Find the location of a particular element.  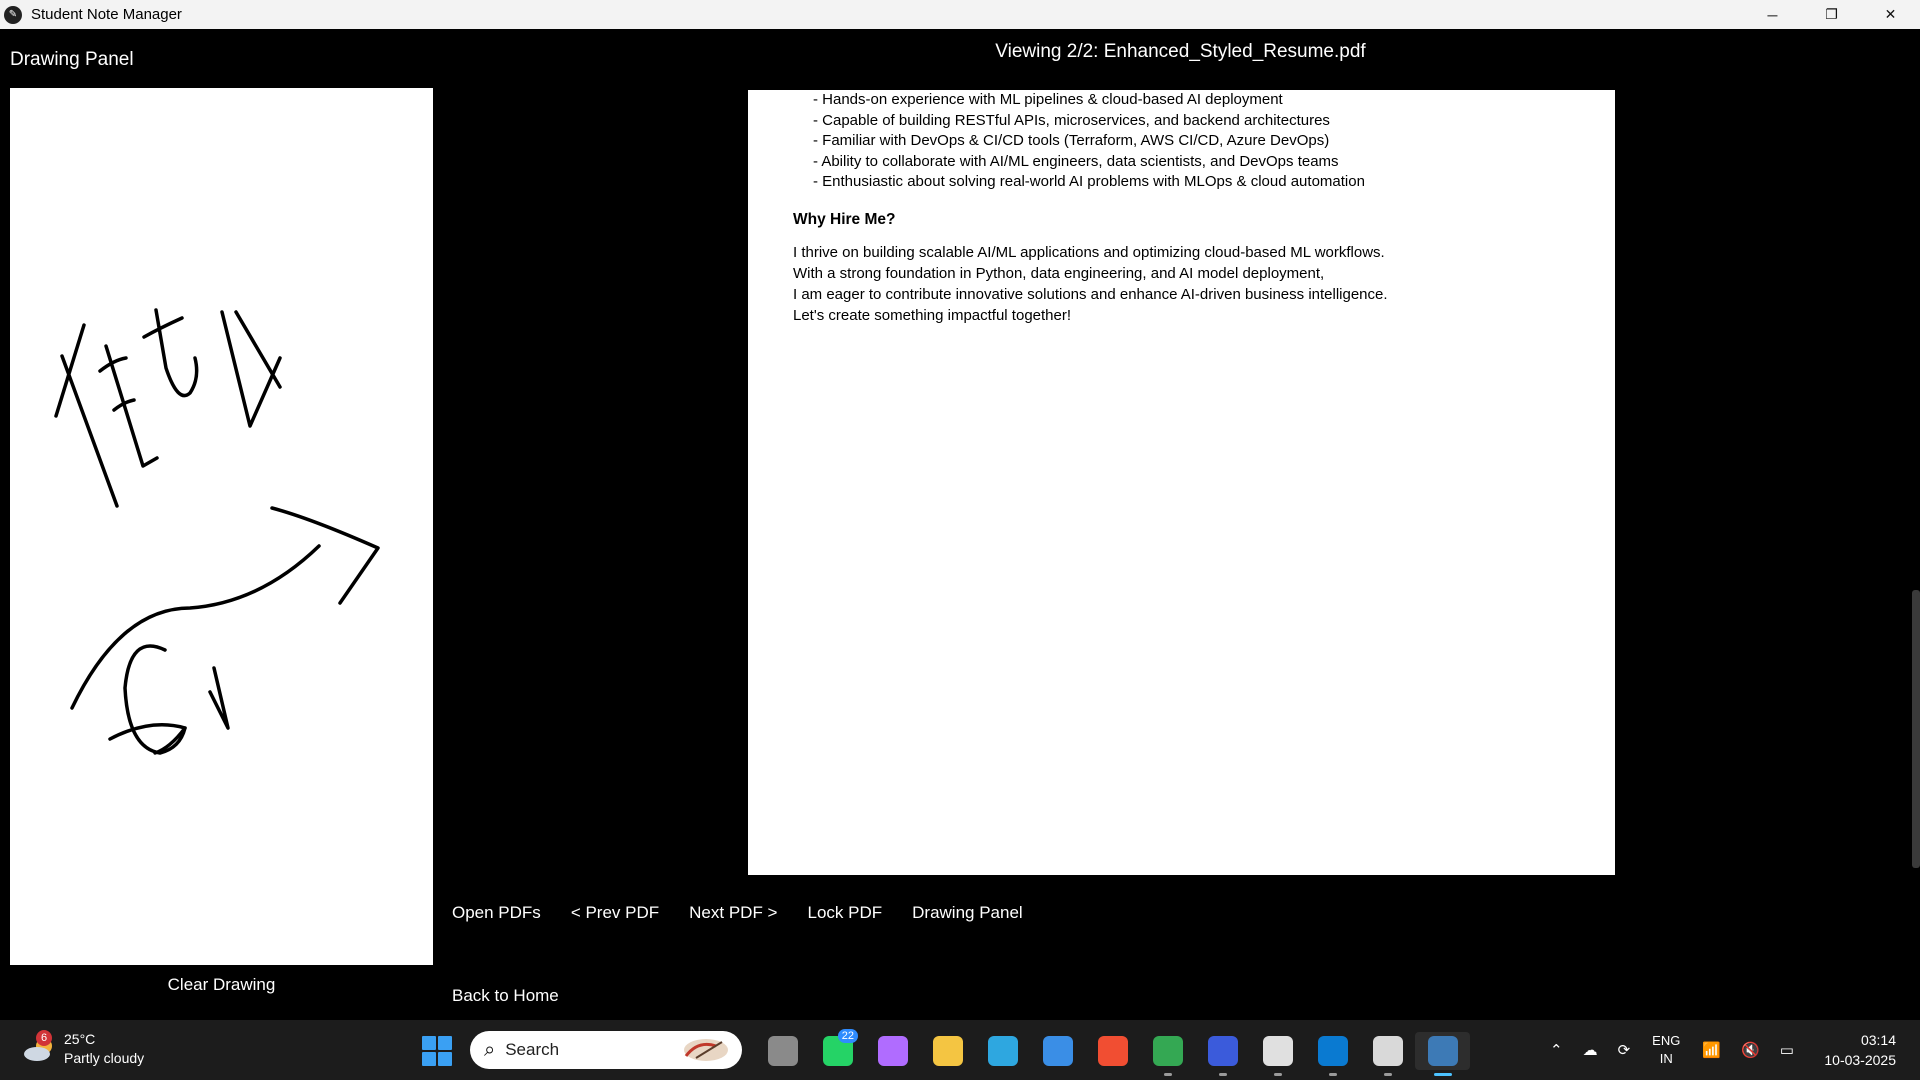

drawing-panel-heading: Drawing Panel is located at coordinates (72, 59).